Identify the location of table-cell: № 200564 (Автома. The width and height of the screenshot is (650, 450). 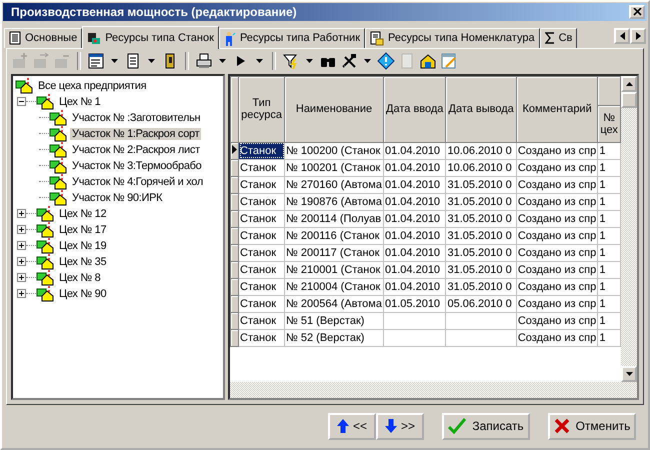
(334, 303).